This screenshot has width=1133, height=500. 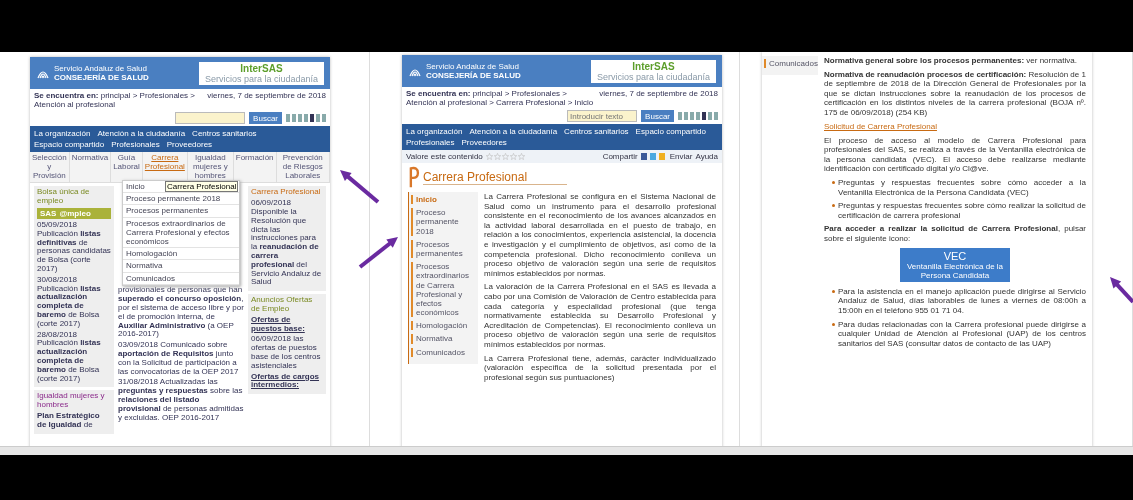 I want to click on help-link: Ayuda, so click(x=706, y=156).